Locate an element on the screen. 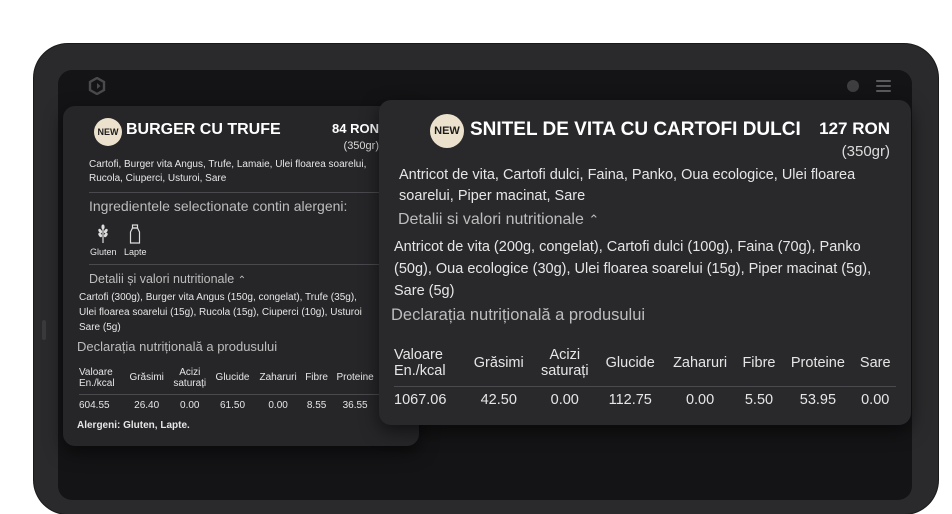  product-title: BURGER CU TRUFE is located at coordinates (203, 129).